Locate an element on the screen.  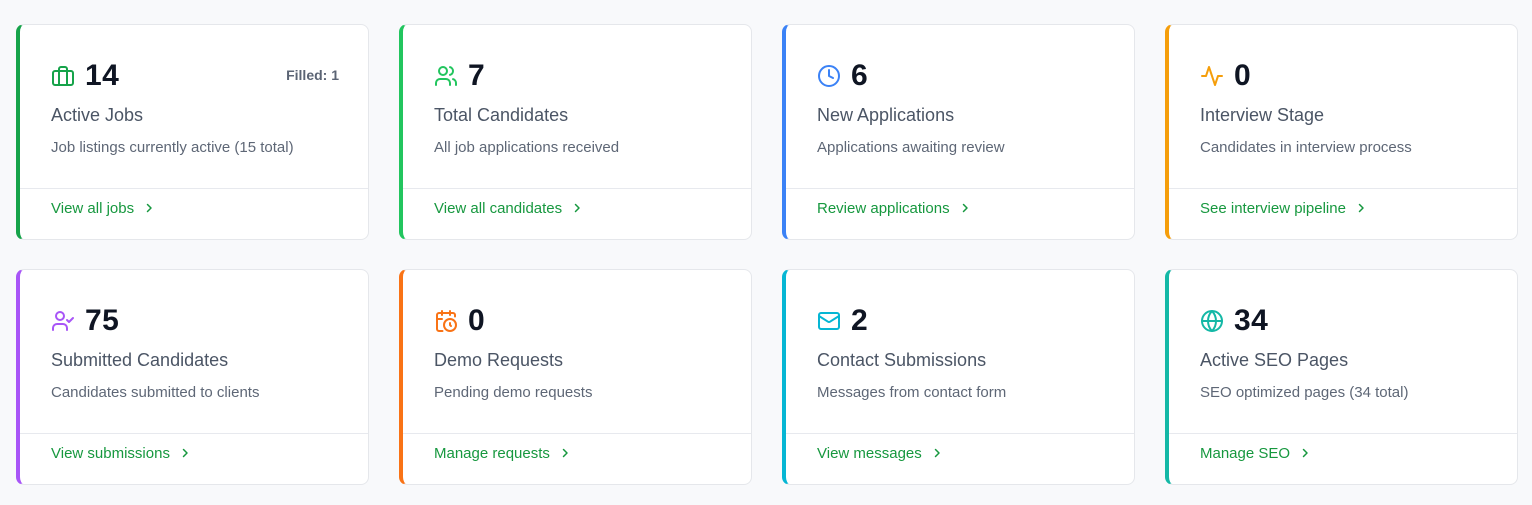
stat-description: Candidates in interview process is located at coordinates (1306, 147).